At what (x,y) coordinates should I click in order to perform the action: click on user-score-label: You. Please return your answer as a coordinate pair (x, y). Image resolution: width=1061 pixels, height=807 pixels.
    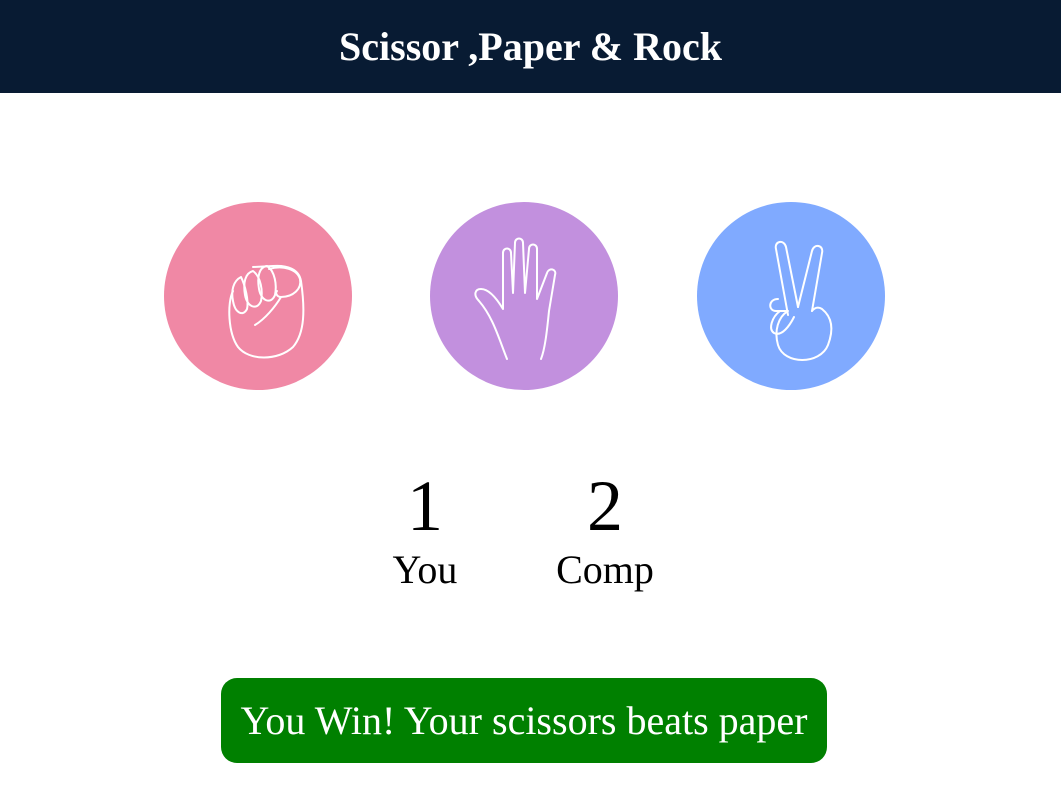
    Looking at the image, I should click on (425, 569).